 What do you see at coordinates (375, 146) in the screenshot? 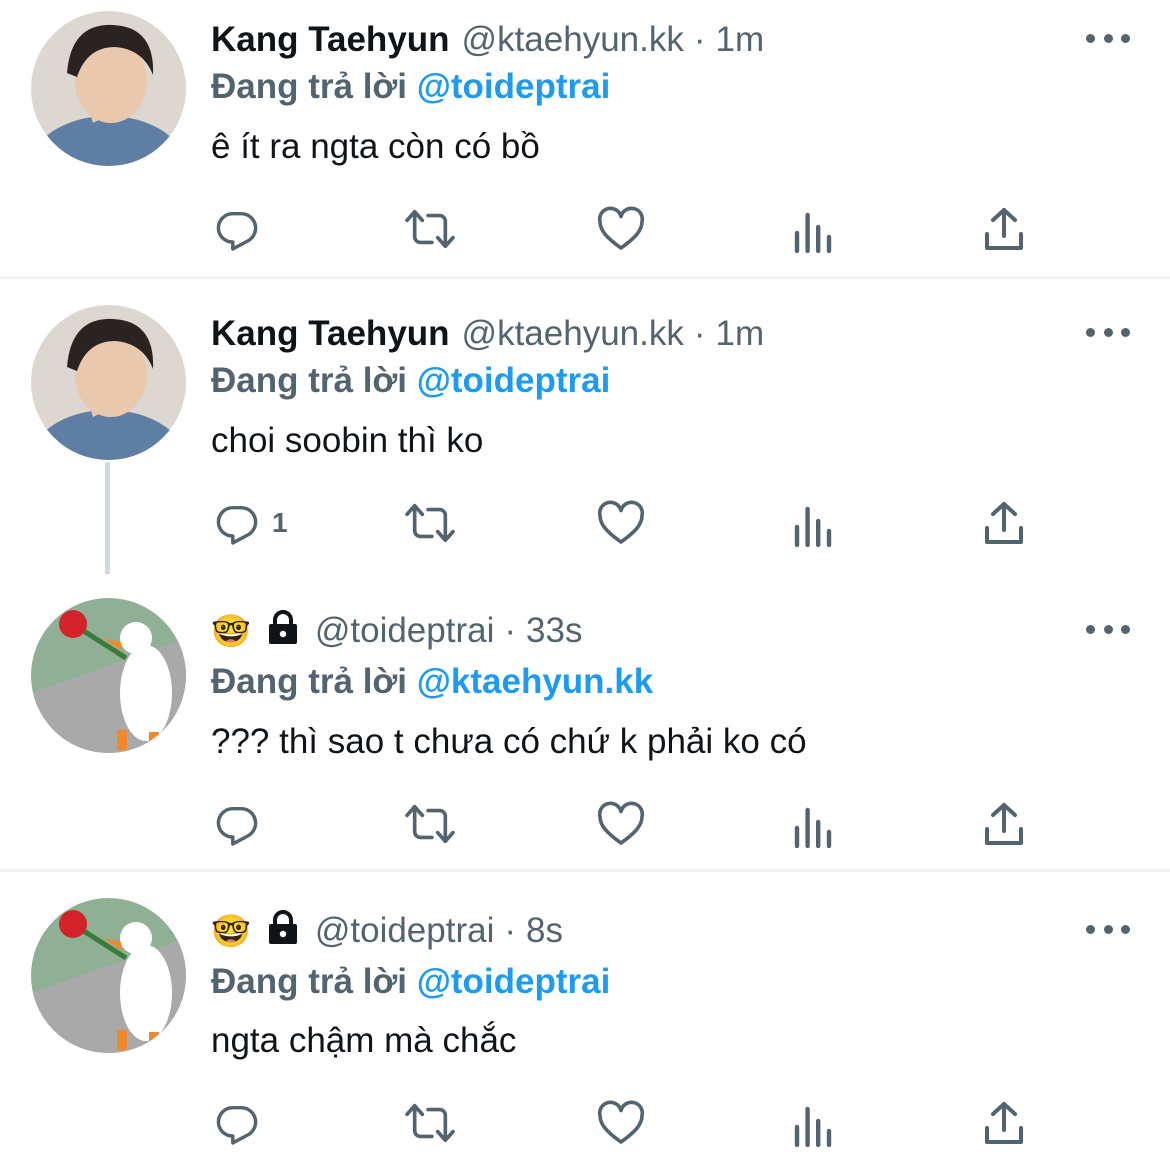
I see `tweet-text: ê ít ra ngta còn có bồ` at bounding box center [375, 146].